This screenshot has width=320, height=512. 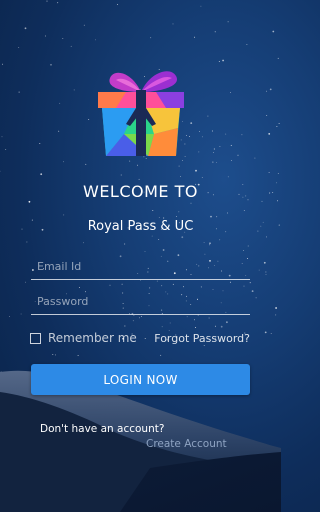 What do you see at coordinates (140, 191) in the screenshot?
I see `welcome-heading: WELCOME TO` at bounding box center [140, 191].